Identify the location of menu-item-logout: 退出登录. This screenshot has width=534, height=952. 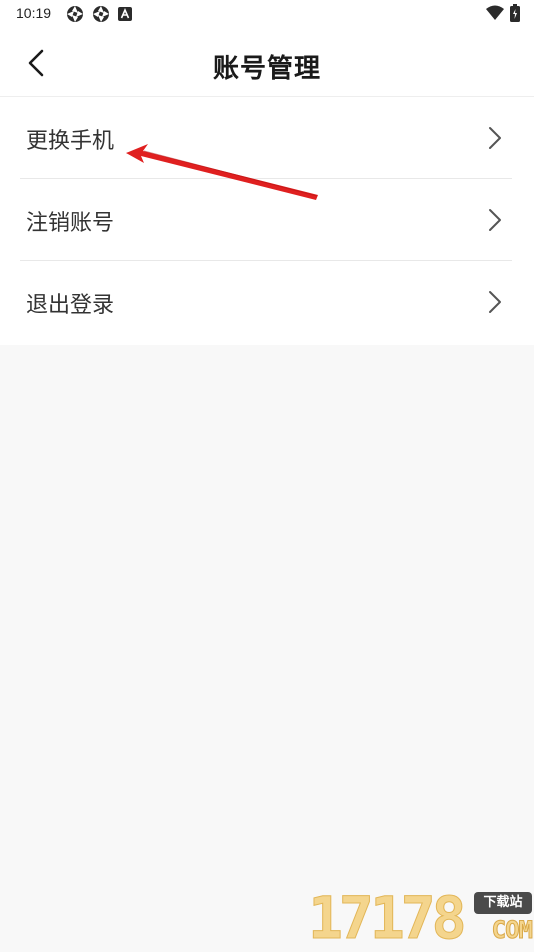
(267, 302).